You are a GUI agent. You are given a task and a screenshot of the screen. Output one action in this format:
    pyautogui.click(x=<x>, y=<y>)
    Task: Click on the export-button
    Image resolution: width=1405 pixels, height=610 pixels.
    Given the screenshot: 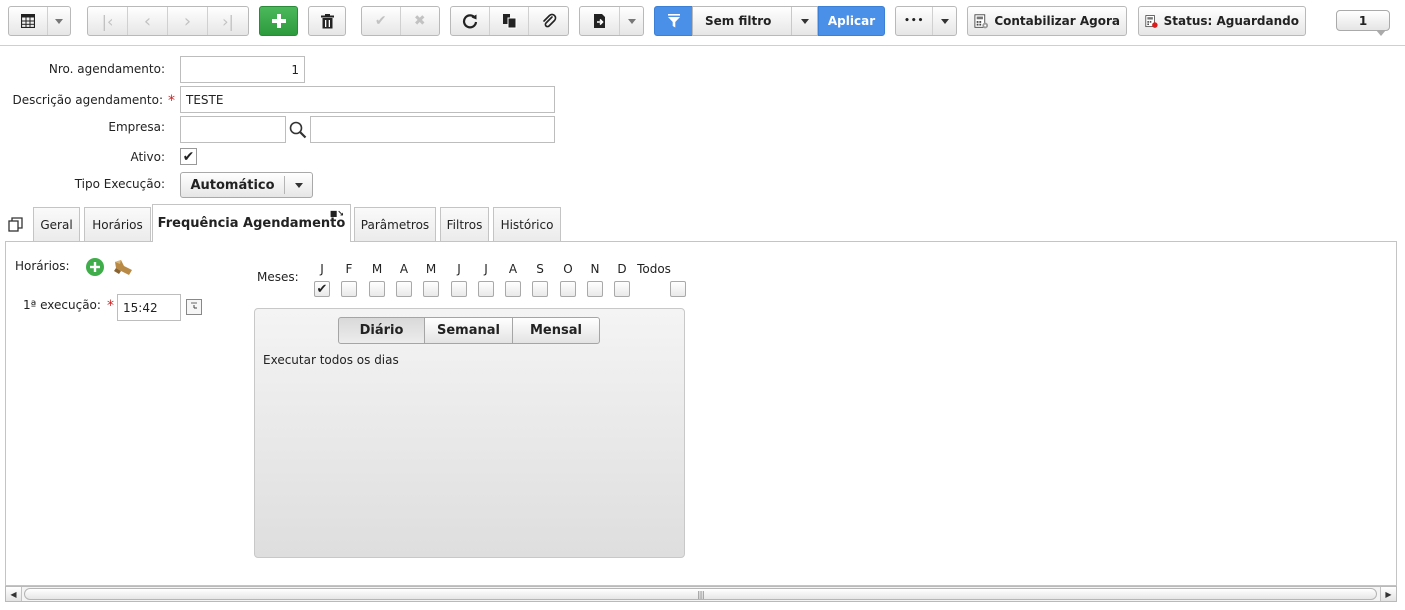 What is the action you would take?
    pyautogui.click(x=600, y=21)
    